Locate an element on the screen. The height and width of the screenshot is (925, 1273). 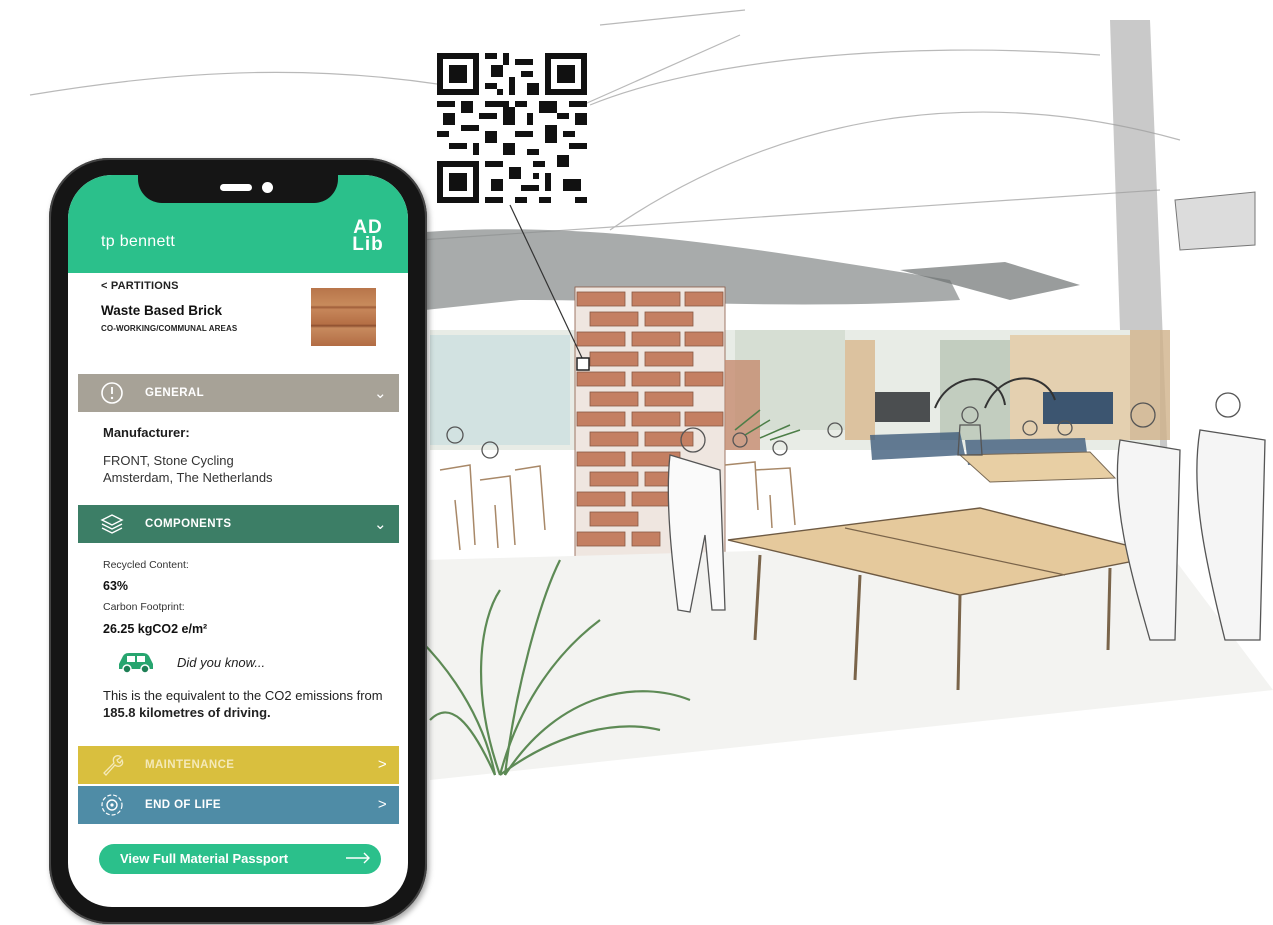
view-material-passport-button: View Full Material Passport is located at coordinates (240, 859).